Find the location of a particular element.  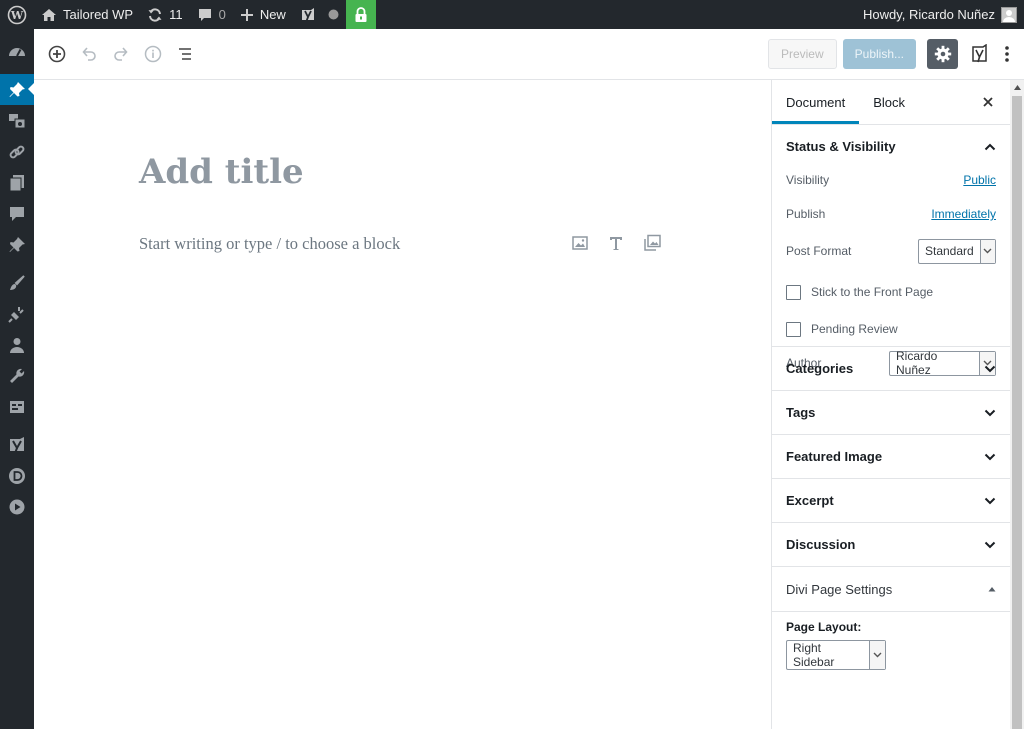

post-format-select: Standard is located at coordinates (957, 251).